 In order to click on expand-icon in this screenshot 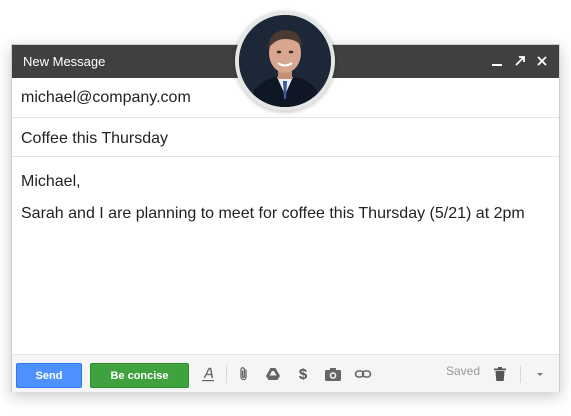, I will do `click(520, 61)`.